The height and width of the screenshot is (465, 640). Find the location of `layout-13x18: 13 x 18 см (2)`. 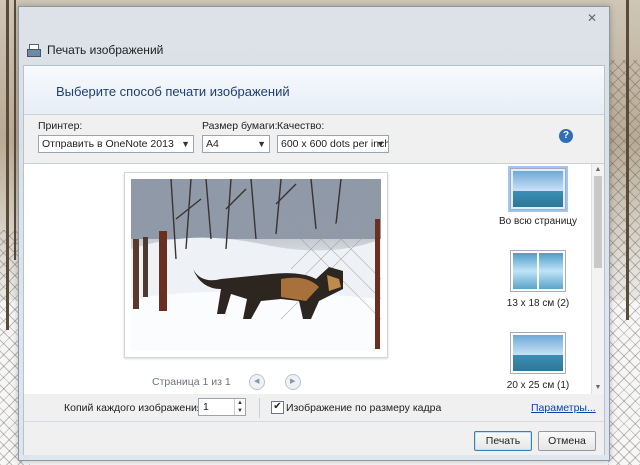

layout-13x18: 13 x 18 см (2) is located at coordinates (538, 279).